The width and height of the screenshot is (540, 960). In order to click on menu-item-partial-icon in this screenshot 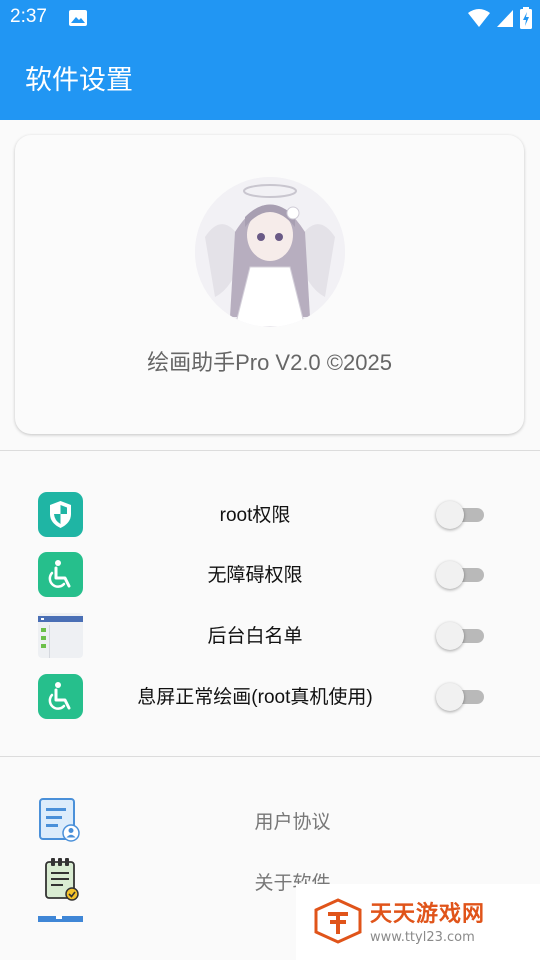, I will do `click(60, 919)`.